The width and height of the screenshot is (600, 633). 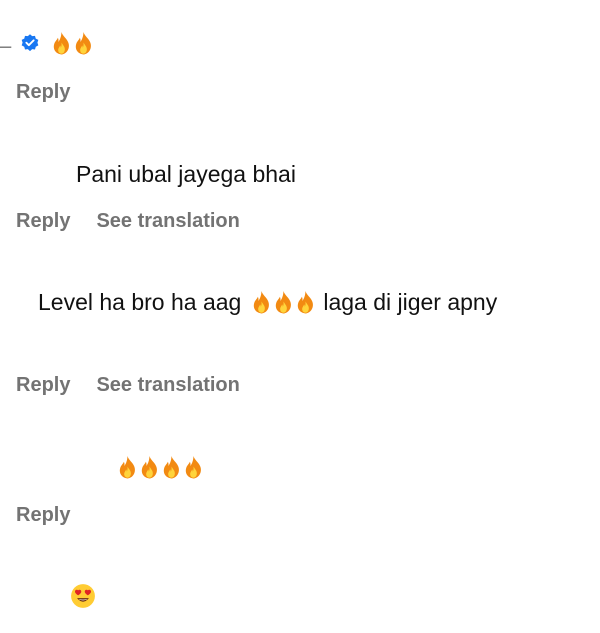 I want to click on verified-badge-icon, so click(x=30, y=43).